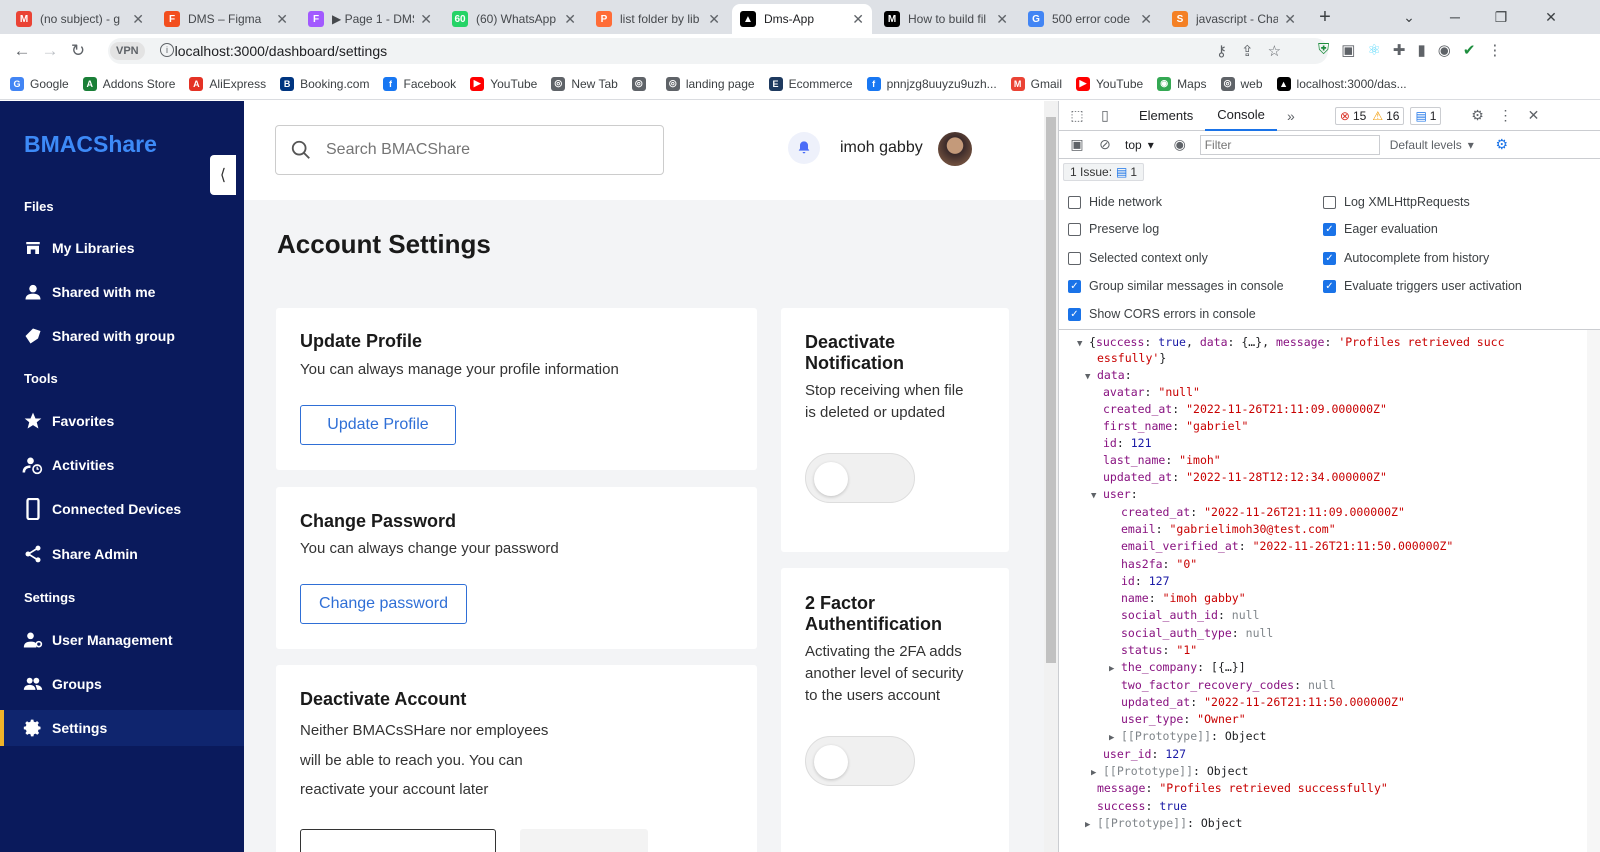 This screenshot has width=1600, height=852. What do you see at coordinates (1234, 19) in the screenshot?
I see `browser-tab: Sjavascript - Cha ✕` at bounding box center [1234, 19].